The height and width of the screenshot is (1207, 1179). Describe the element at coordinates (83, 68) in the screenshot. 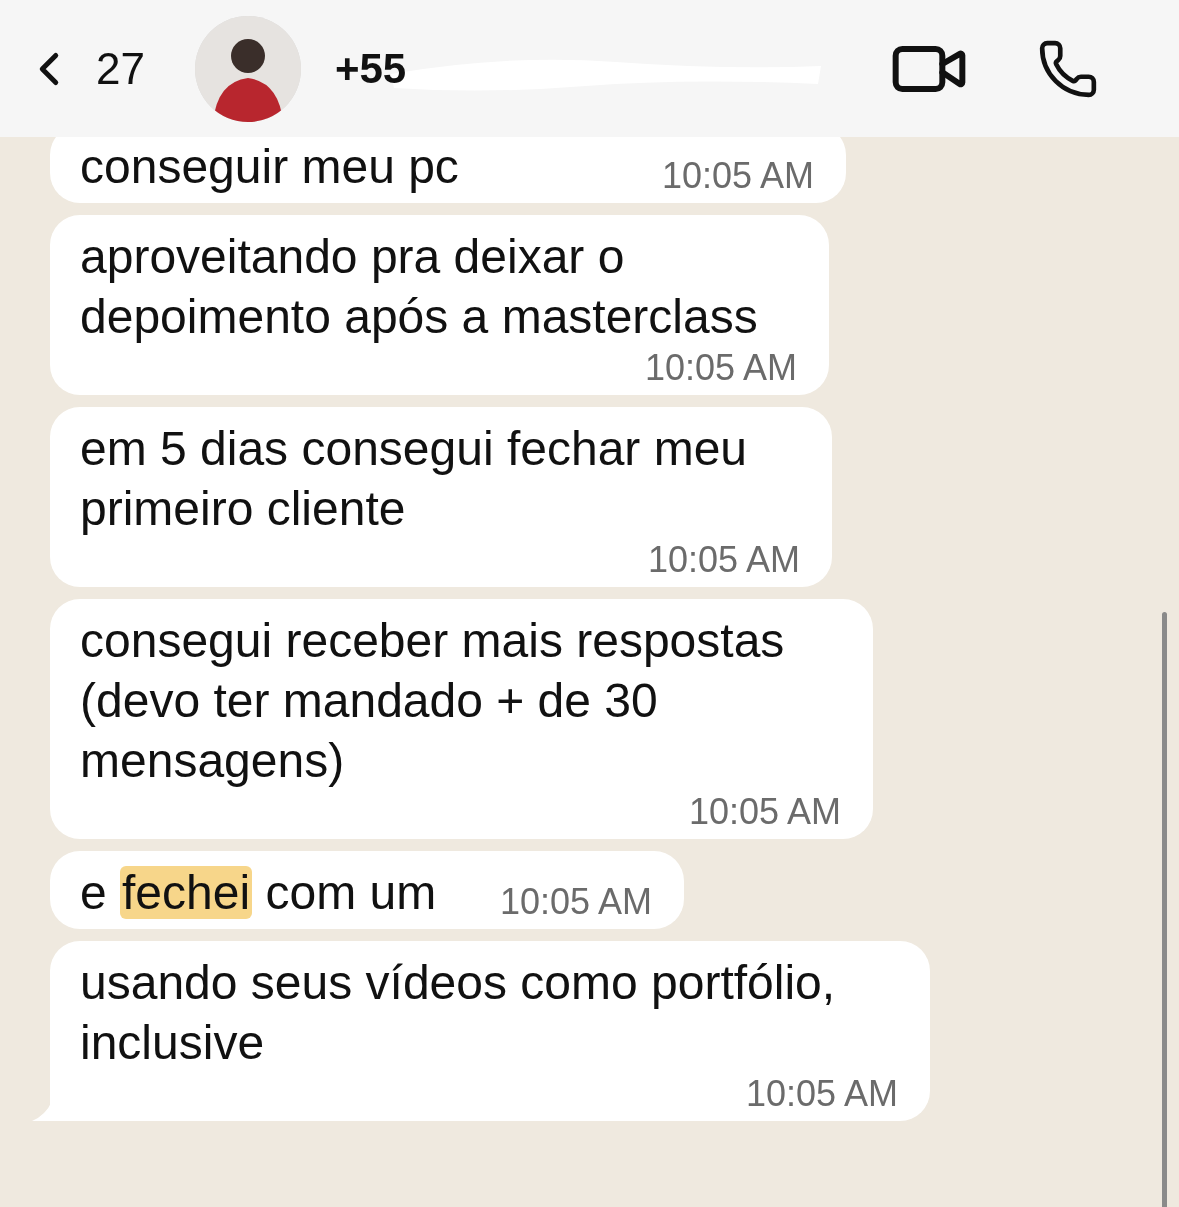

I see `back-button: 27` at that location.